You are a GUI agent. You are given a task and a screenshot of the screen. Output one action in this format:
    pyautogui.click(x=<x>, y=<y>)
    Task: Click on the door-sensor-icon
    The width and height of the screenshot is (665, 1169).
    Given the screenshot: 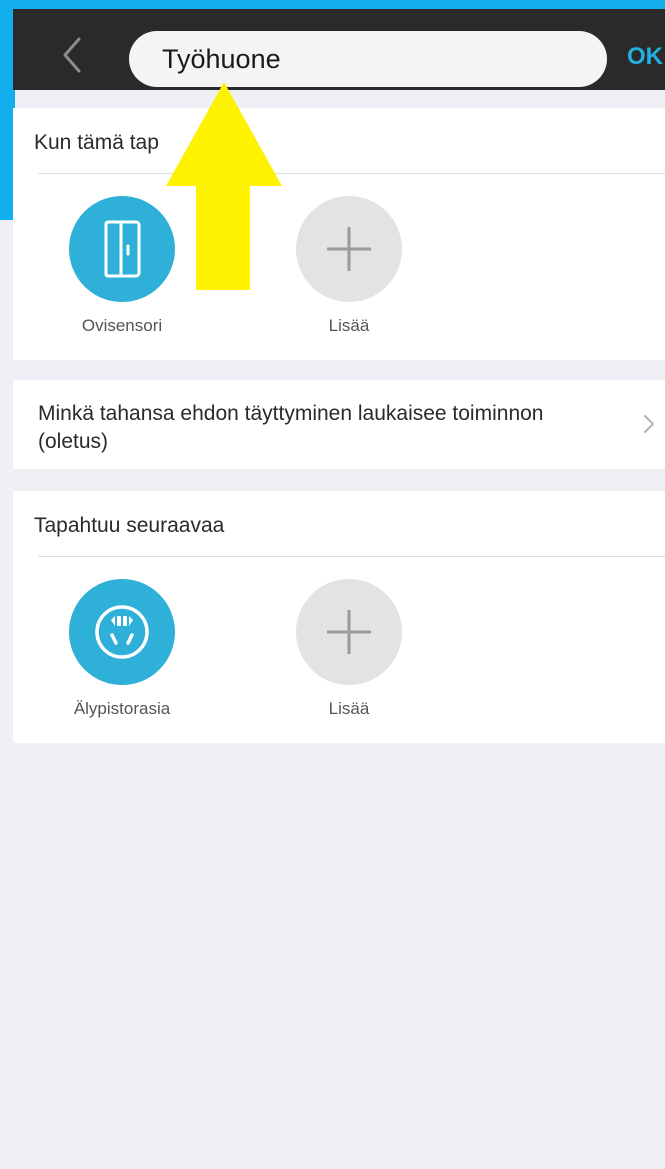 What is the action you would take?
    pyautogui.click(x=122, y=249)
    